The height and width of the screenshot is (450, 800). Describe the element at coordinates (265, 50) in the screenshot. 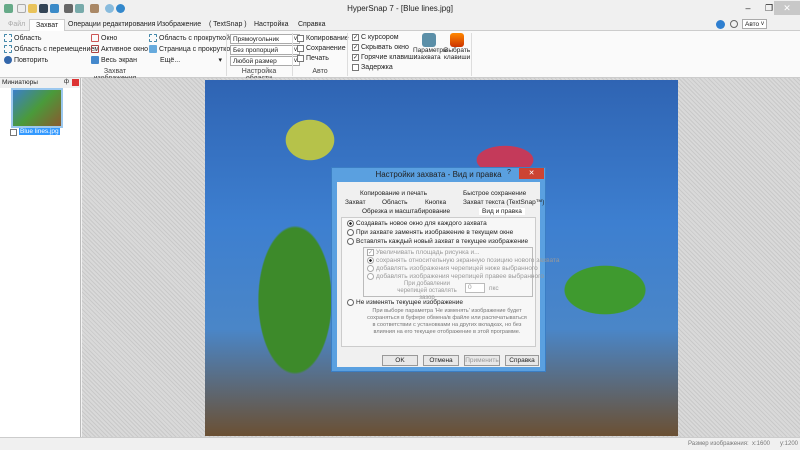

I see `proportion-select: Без пропорций` at that location.